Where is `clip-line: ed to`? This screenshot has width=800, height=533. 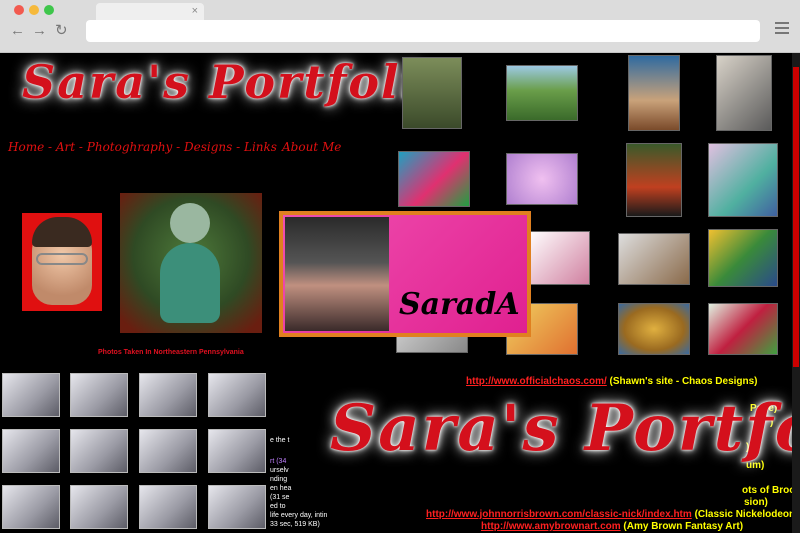
clip-line: ed to is located at coordinates (278, 506).